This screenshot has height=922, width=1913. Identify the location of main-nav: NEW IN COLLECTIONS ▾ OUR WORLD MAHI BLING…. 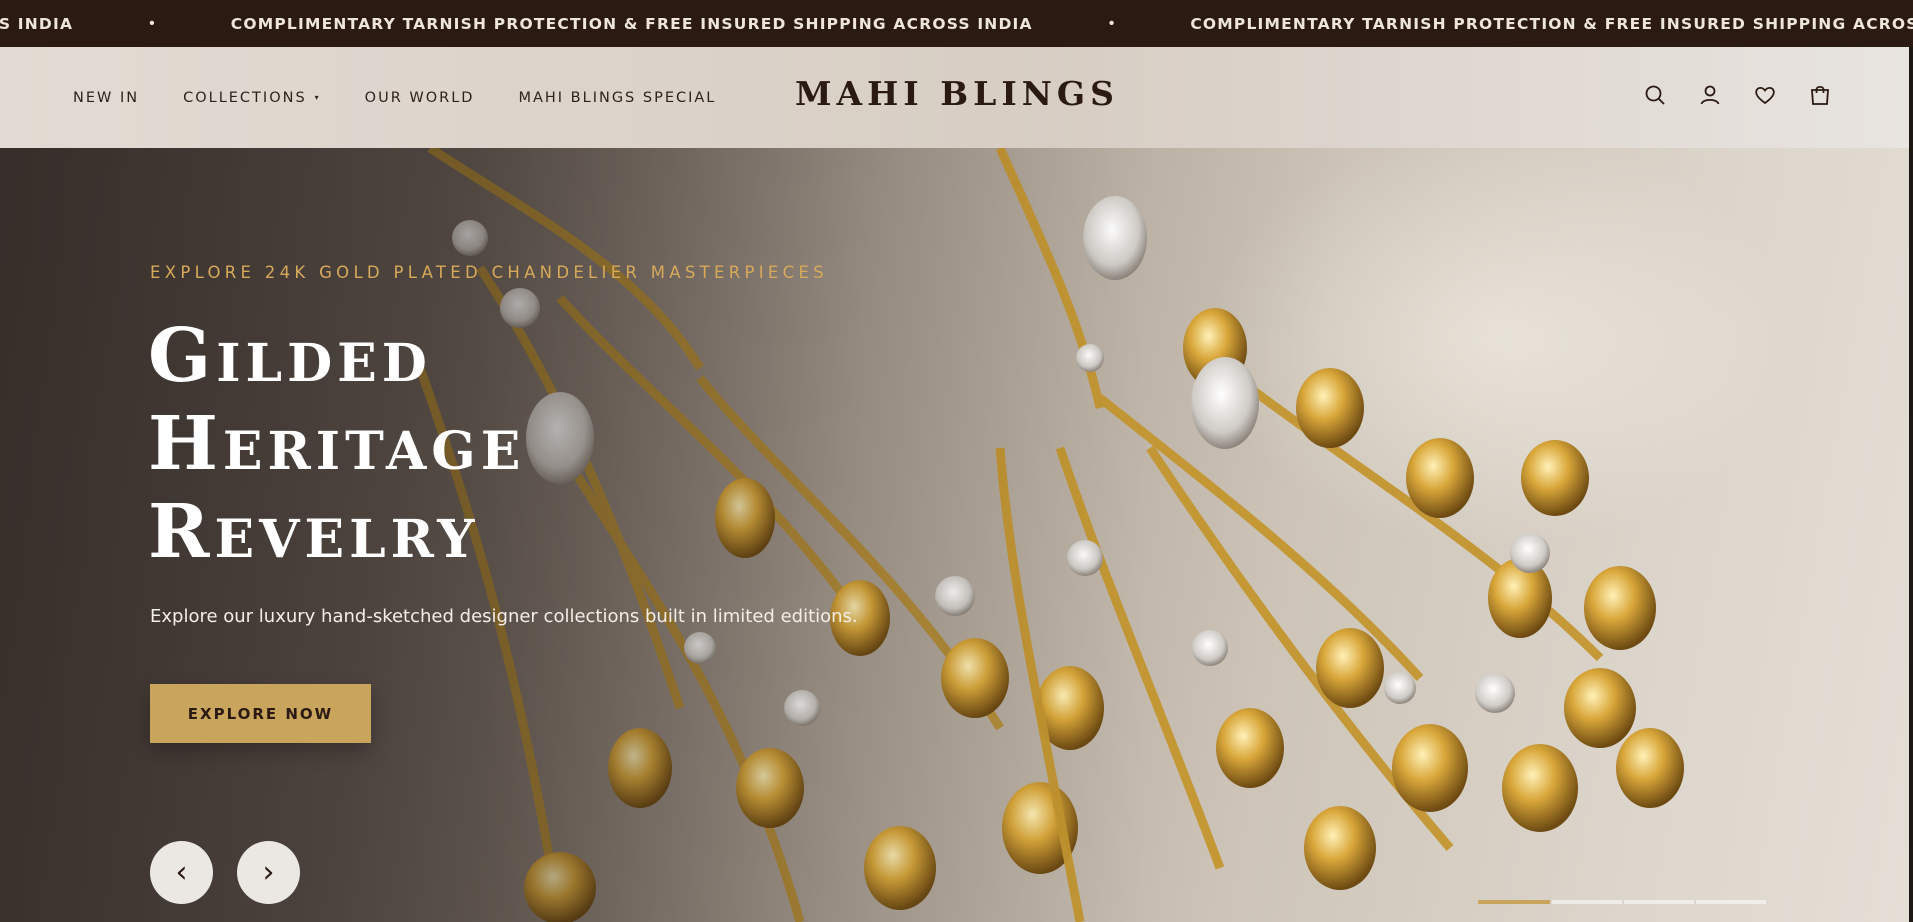
(416, 97).